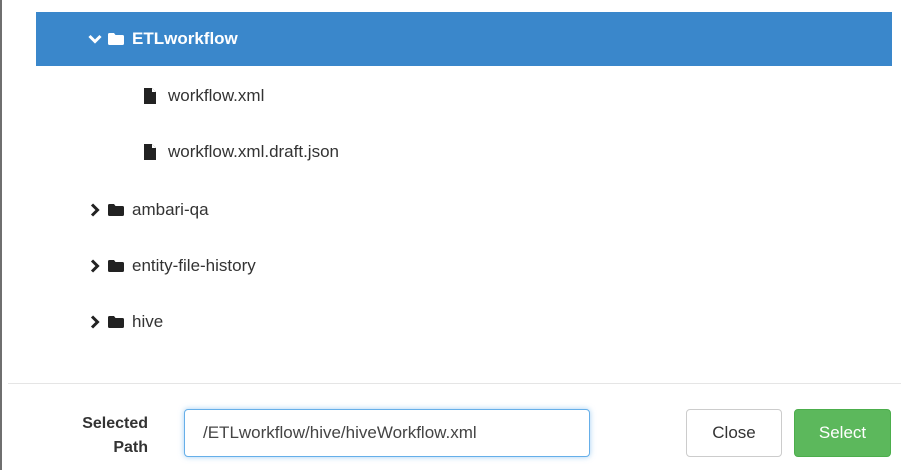 This screenshot has height=470, width=901. I want to click on tree-item-label: ETLworkflow, so click(185, 38).